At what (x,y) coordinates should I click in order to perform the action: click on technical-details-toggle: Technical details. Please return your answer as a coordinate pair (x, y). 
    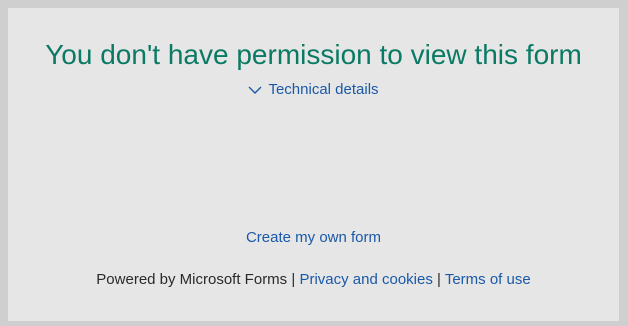
    Looking at the image, I should click on (313, 90).